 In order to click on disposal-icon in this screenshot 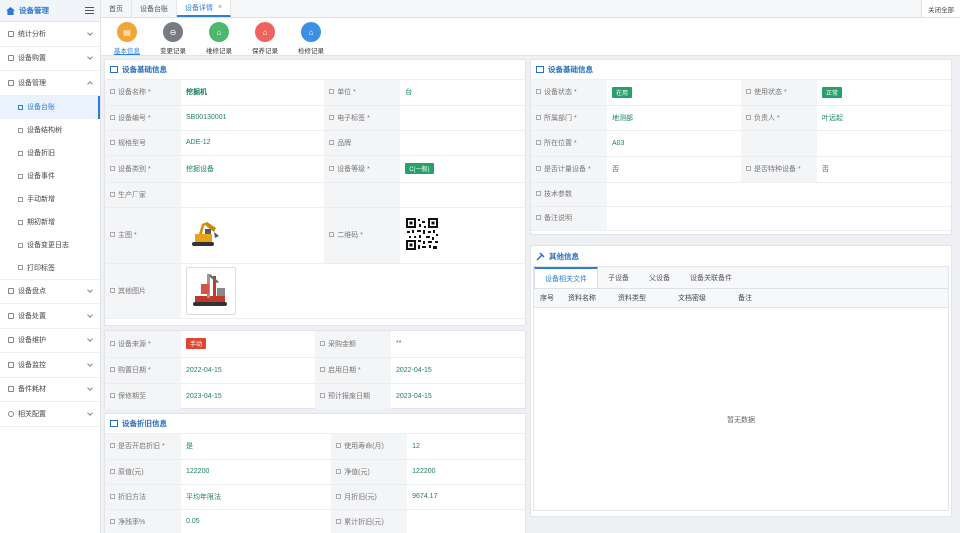, I will do `click(11, 315)`.